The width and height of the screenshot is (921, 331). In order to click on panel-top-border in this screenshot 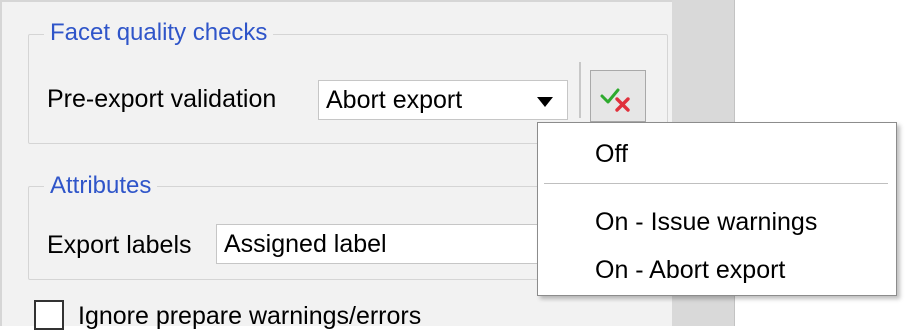, I will do `click(336, 1)`.